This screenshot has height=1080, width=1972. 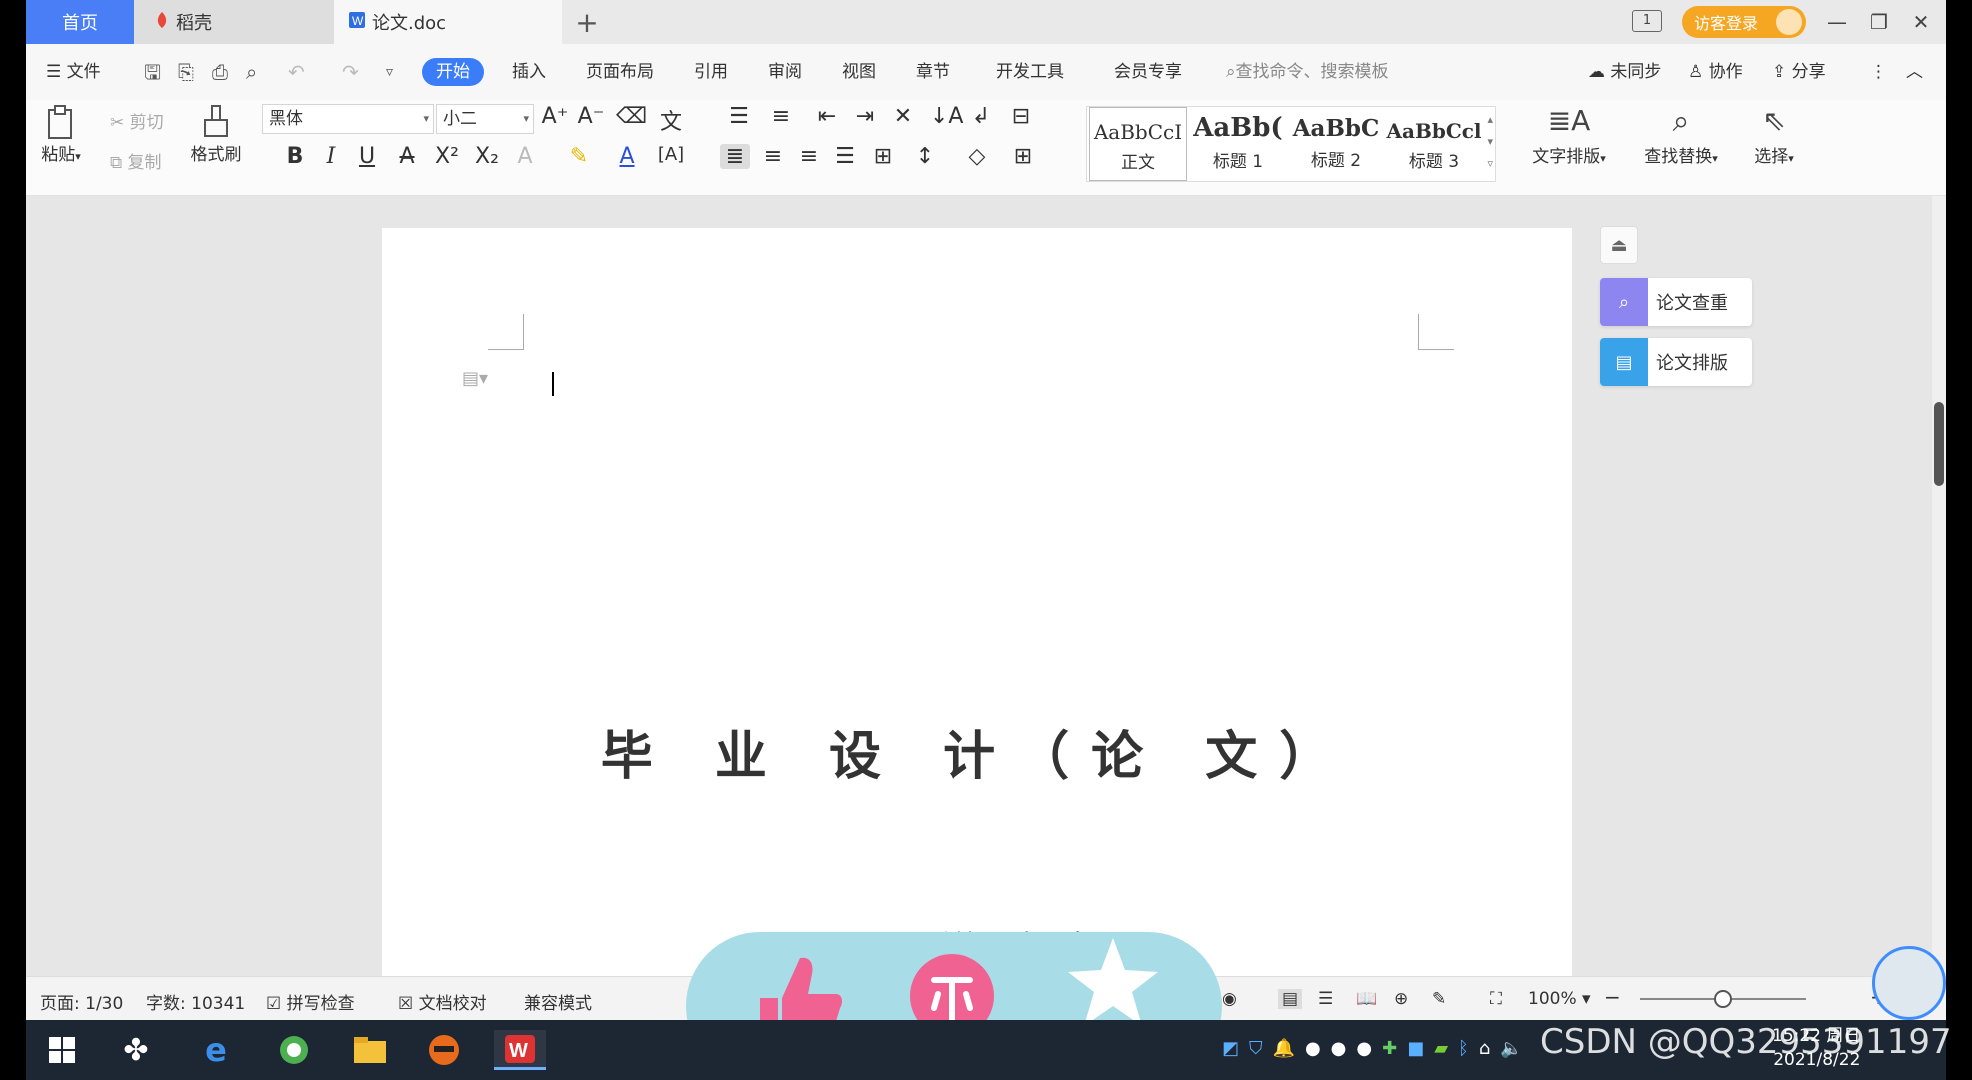 I want to click on nvidia-icon: ▰, so click(x=1441, y=1048).